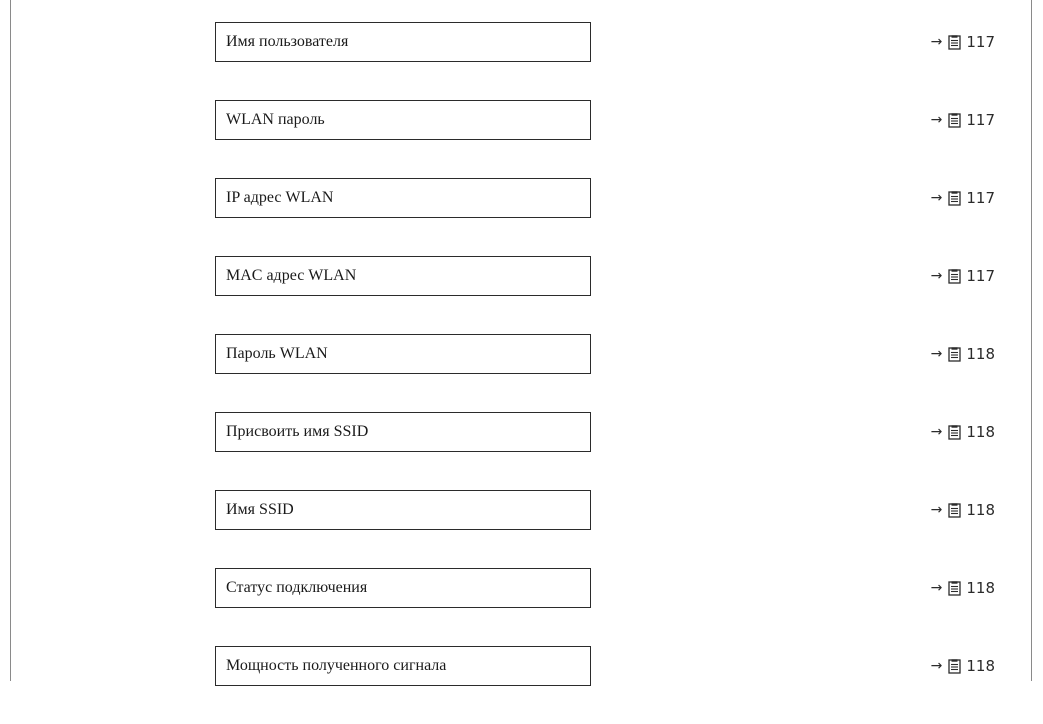  What do you see at coordinates (403, 588) in the screenshot?
I see `parameter-box: Статус подключения` at bounding box center [403, 588].